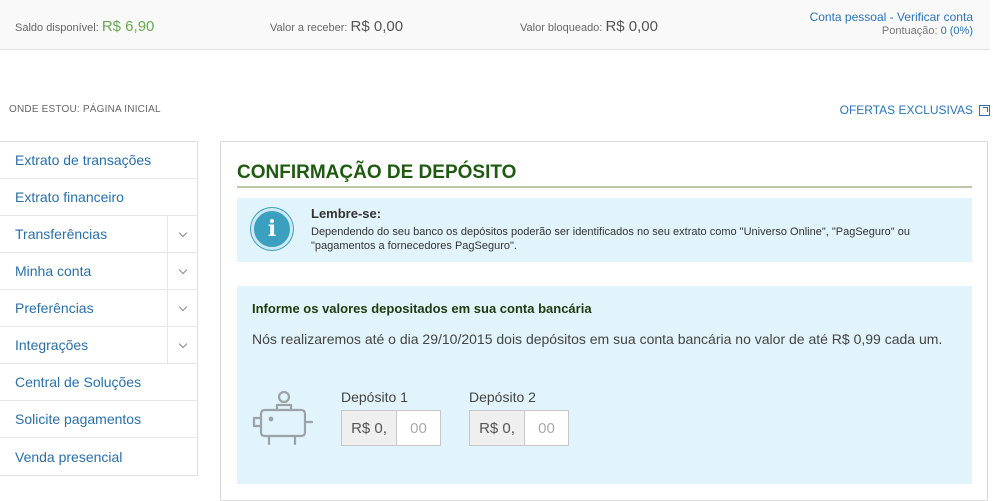  Describe the element at coordinates (631, 26) in the screenshot. I see `blocked-balance-value: R$ 0,00` at that location.